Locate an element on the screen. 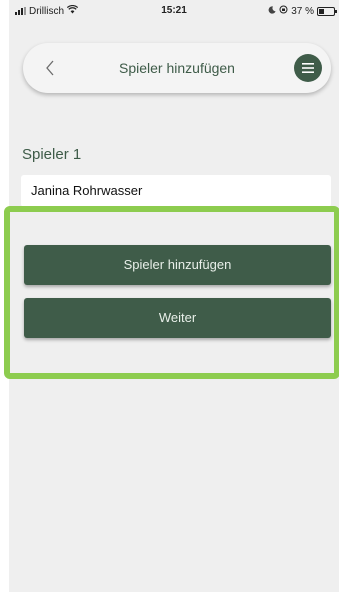 The height and width of the screenshot is (592, 339). navigation-bar: Spieler hinzufügen is located at coordinates (177, 68).